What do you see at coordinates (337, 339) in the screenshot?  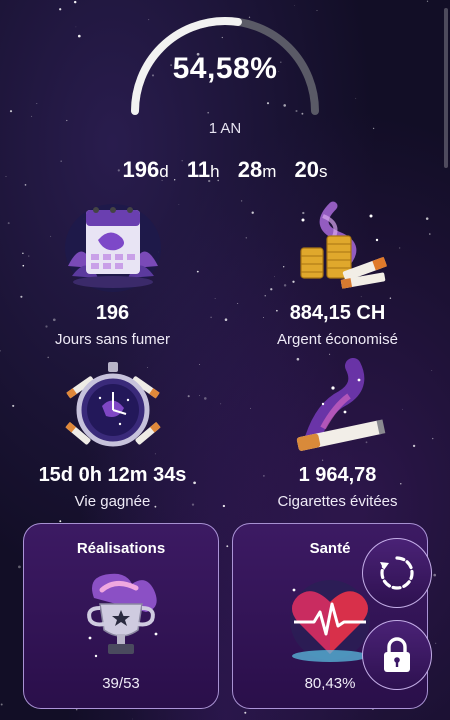 I see `money-saved-label: Argent économisé` at bounding box center [337, 339].